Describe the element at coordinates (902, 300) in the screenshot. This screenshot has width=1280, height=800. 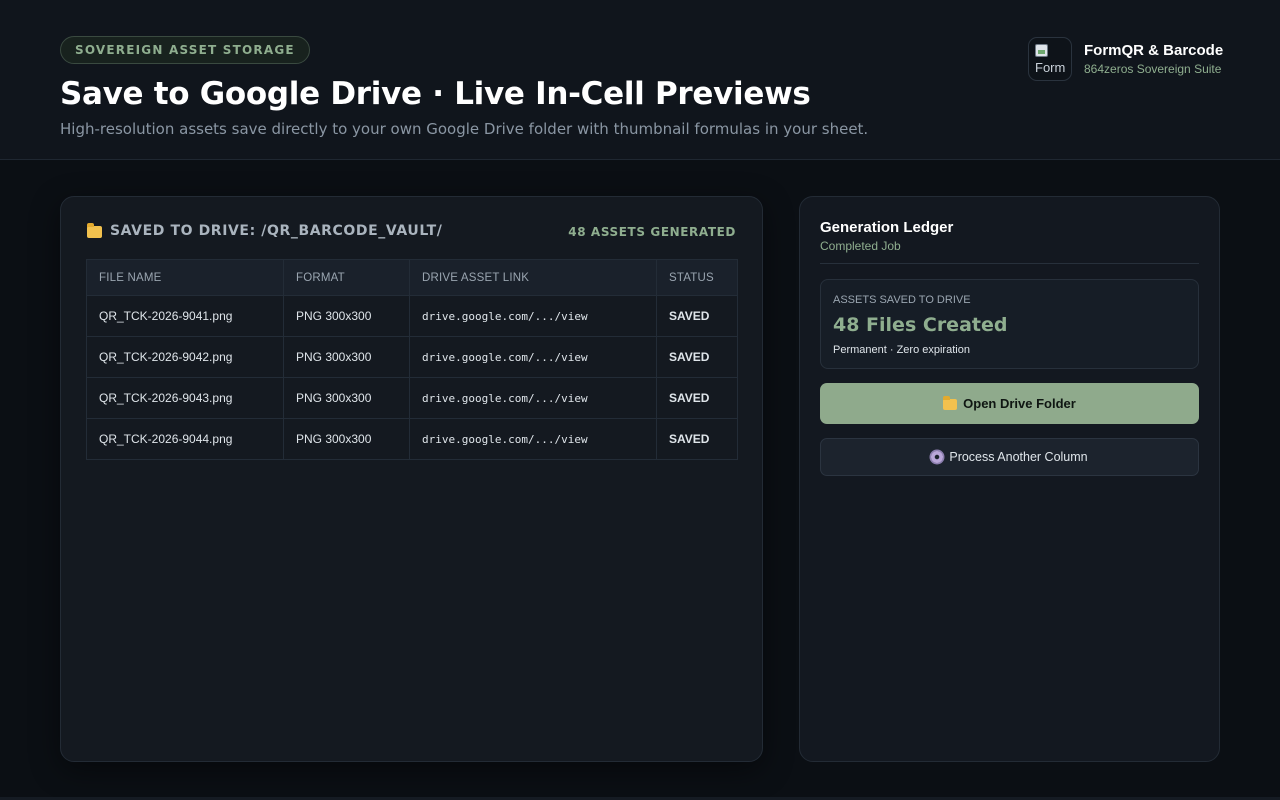
I see `stat-label: ASSETS SAVED TO DRIVE` at that location.